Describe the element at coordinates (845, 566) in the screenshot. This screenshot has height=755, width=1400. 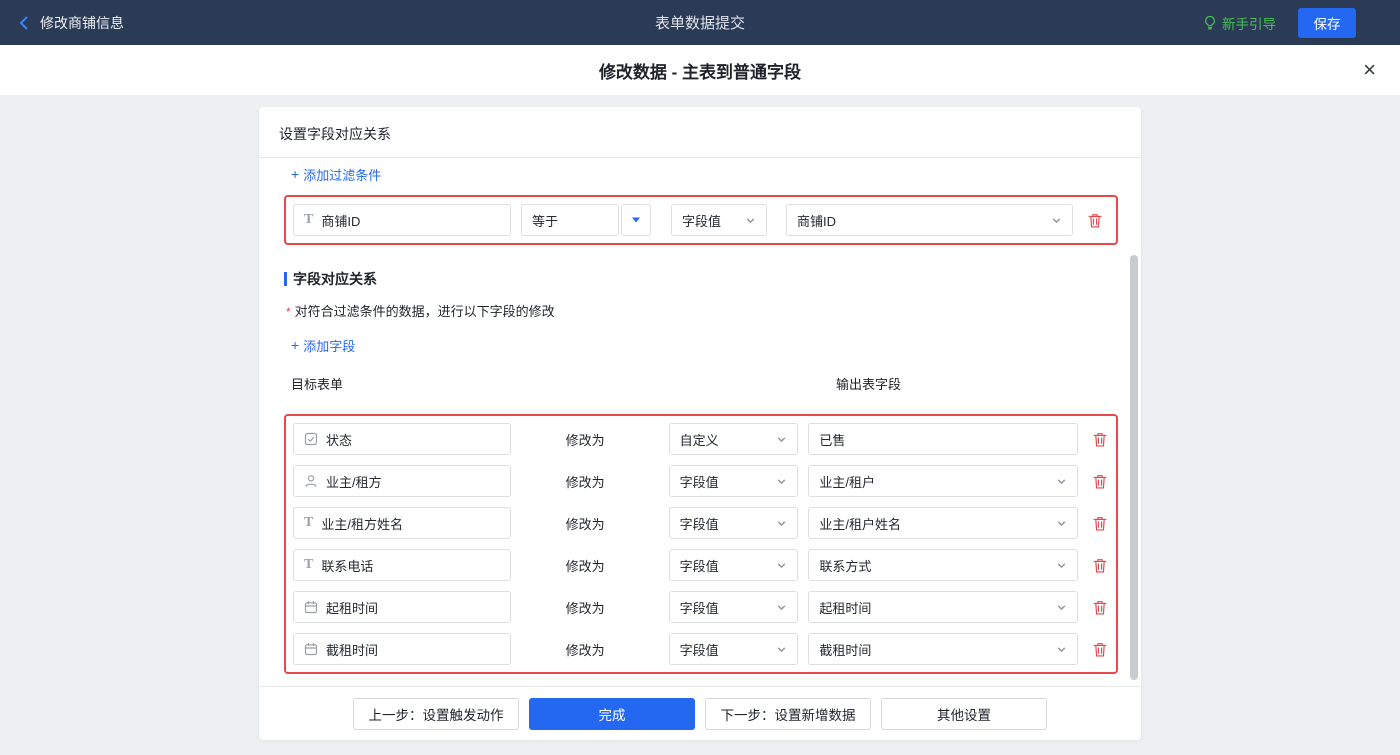
I see `output-field-value: 联系方式` at that location.